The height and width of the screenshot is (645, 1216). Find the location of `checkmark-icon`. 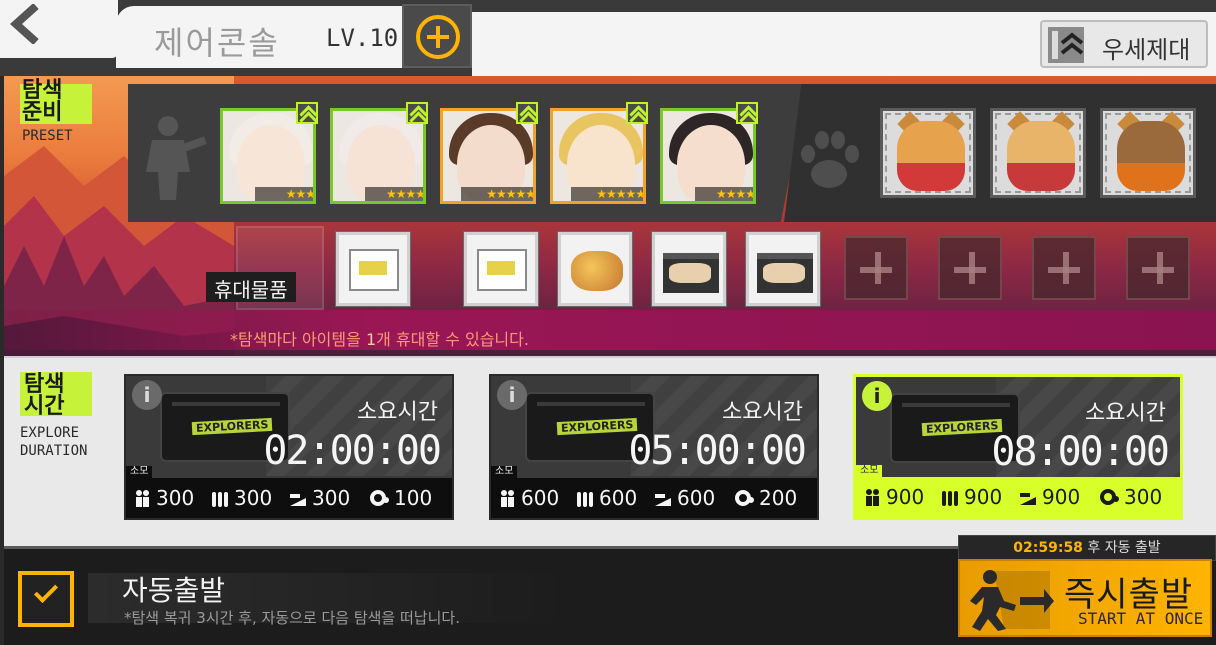

checkmark-icon is located at coordinates (46, 591).